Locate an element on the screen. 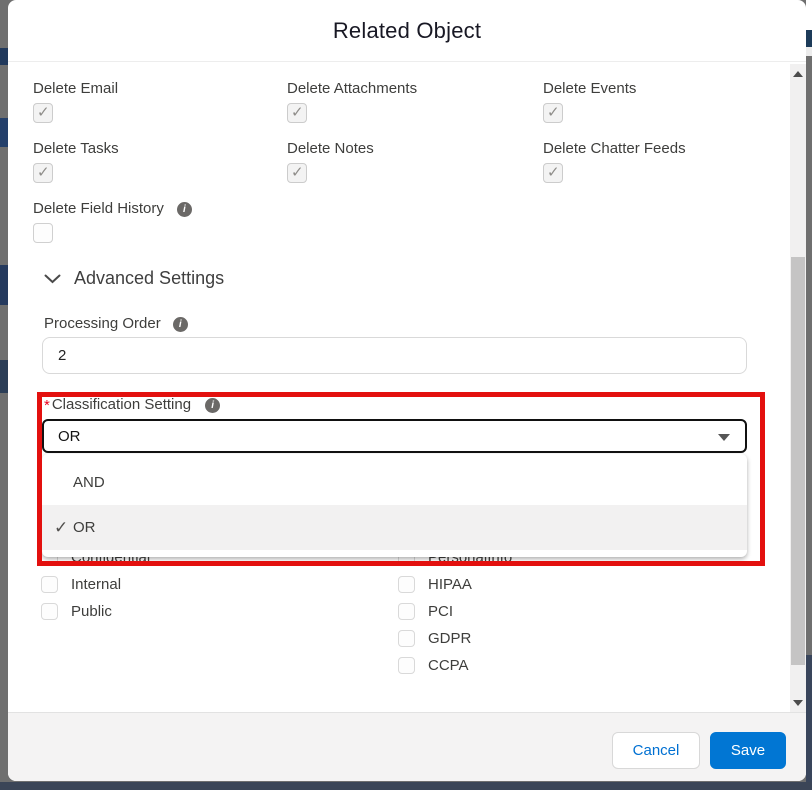 This screenshot has height=790, width=812. classification-setting-label-row: * Classification Setting i is located at coordinates (132, 405).